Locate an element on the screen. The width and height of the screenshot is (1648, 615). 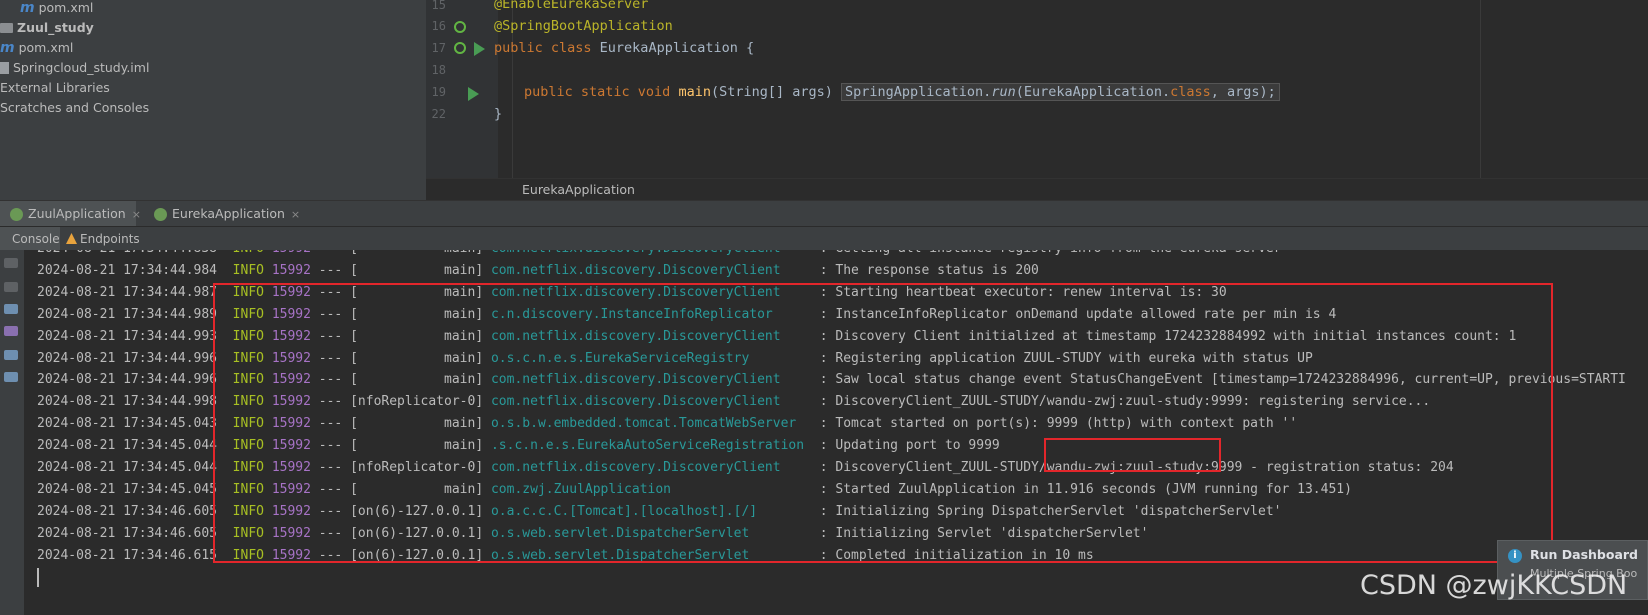
line-number: 18 is located at coordinates (438, 70).